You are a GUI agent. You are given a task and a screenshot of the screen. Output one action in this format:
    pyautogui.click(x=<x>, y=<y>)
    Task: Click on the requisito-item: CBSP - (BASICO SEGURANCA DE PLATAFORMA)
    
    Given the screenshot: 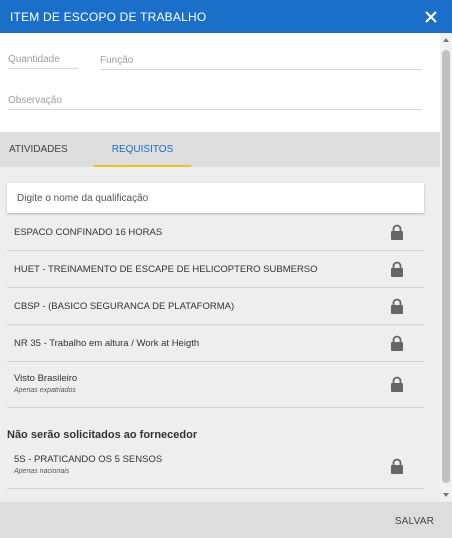 What is the action you would take?
    pyautogui.click(x=215, y=306)
    